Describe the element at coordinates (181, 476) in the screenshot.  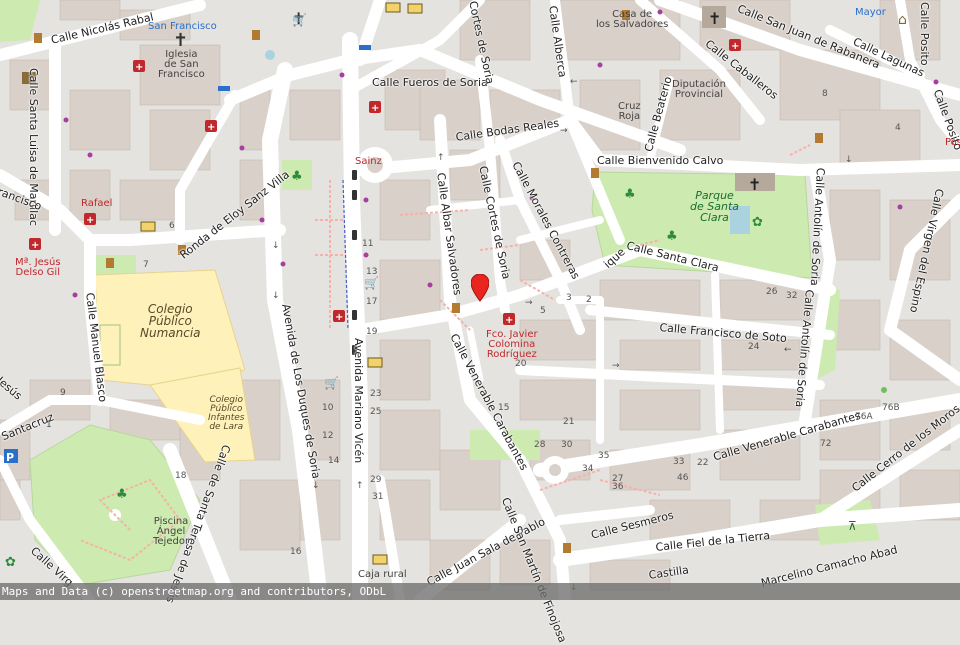
I see `house-number: 18` at that location.